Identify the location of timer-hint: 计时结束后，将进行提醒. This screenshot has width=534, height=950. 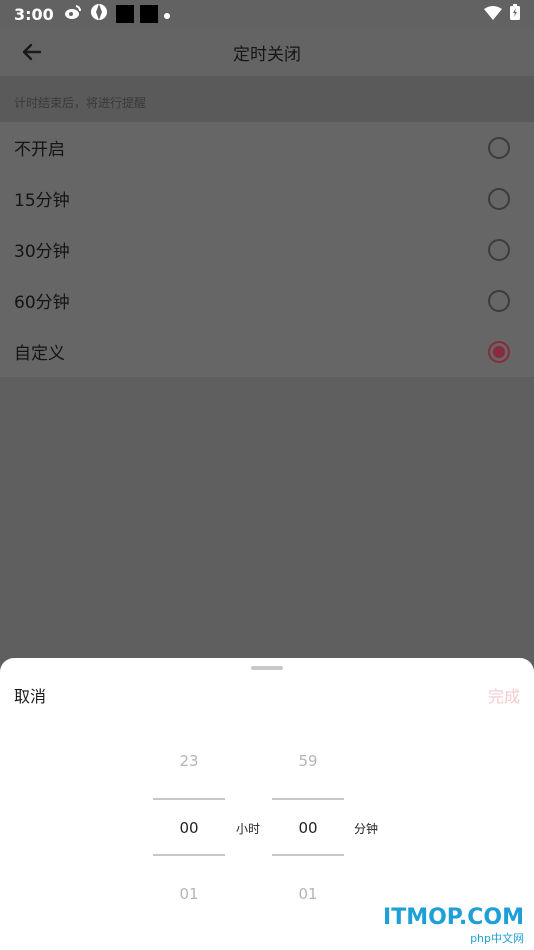
(267, 99).